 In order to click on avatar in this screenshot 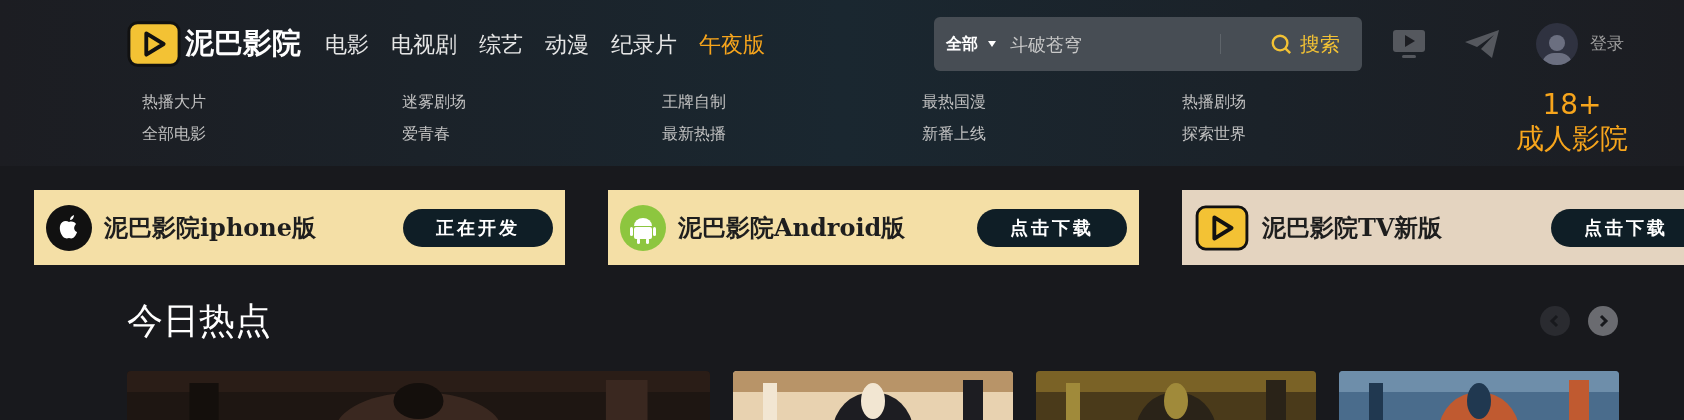, I will do `click(1557, 44)`.